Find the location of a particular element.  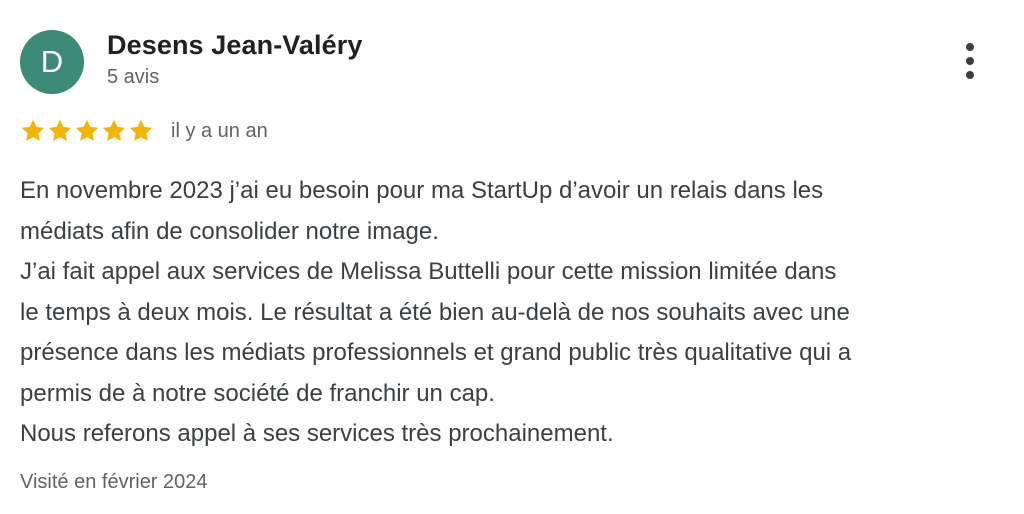

author-name: Desens Jean-Valéry is located at coordinates (234, 45).